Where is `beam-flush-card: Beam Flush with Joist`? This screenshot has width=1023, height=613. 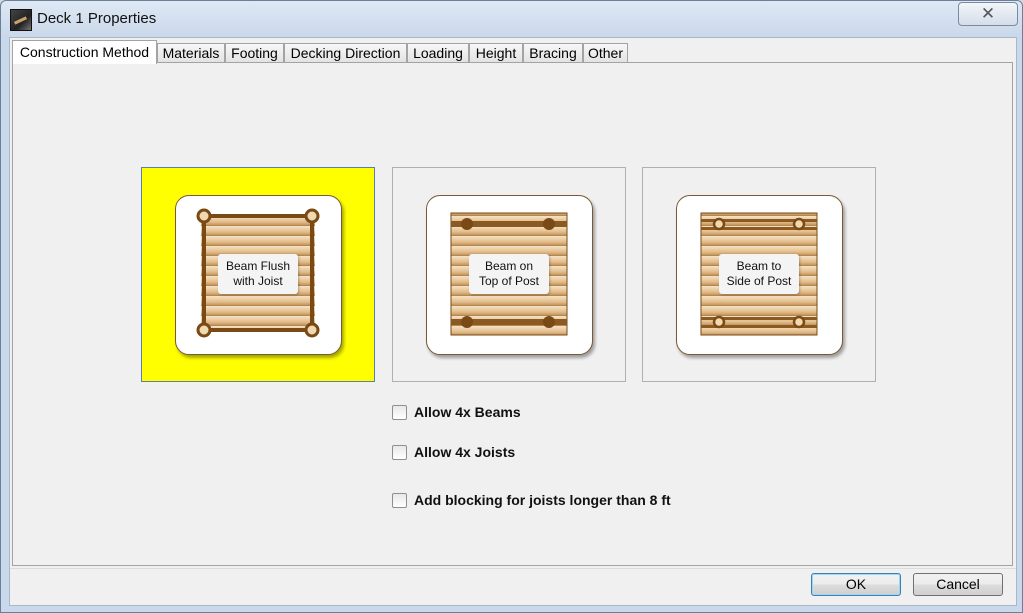
beam-flush-card: Beam Flush with Joist is located at coordinates (258, 275).